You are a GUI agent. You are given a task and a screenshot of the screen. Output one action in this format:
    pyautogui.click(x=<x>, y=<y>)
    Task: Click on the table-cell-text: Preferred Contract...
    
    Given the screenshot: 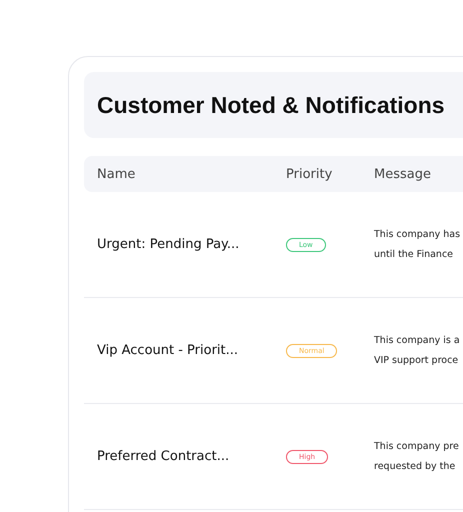 What is the action you would take?
    pyautogui.click(x=163, y=456)
    